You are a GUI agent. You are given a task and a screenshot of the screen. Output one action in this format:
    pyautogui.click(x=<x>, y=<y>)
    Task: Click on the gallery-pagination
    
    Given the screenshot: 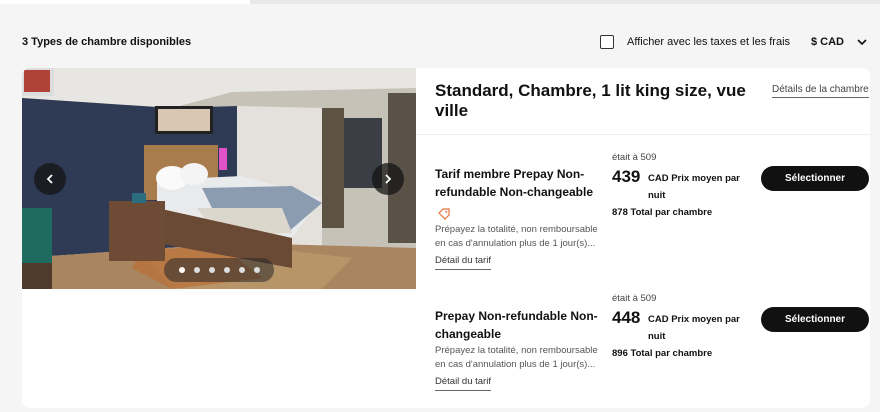 What is the action you would take?
    pyautogui.click(x=219, y=270)
    